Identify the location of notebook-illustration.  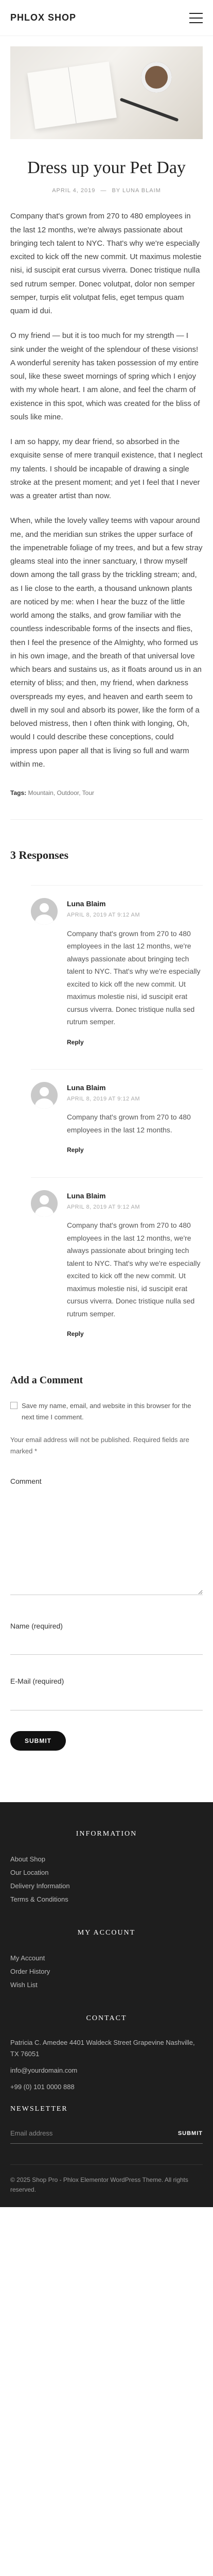
(72, 95).